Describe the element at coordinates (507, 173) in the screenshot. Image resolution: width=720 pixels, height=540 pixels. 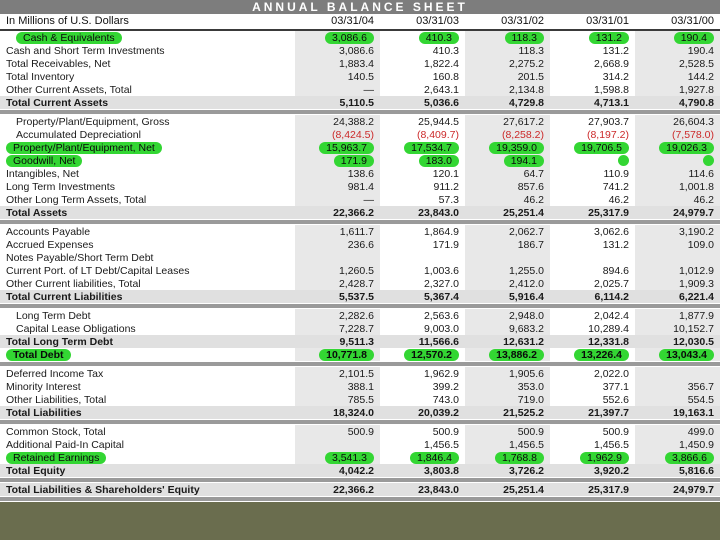
I see `value-cell: 64.7` at that location.